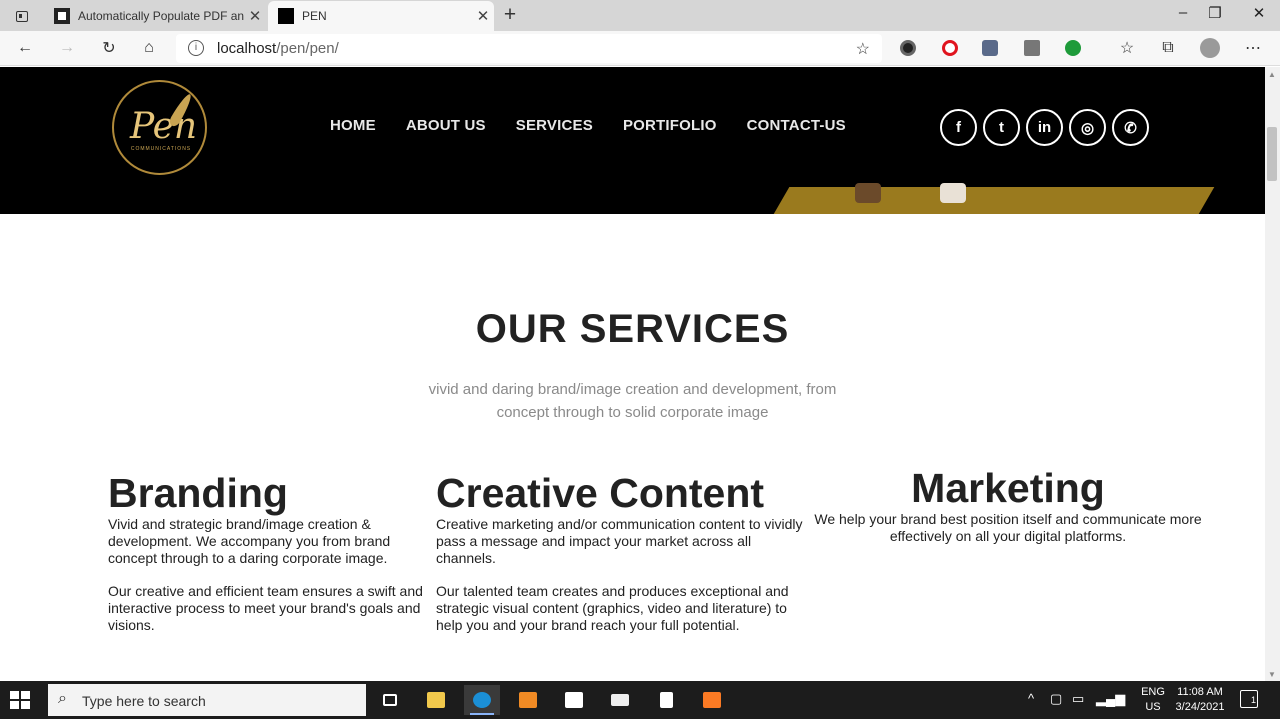 The image size is (1280, 719). Describe the element at coordinates (554, 125) in the screenshot. I see `nav-services: SERVICES` at that location.